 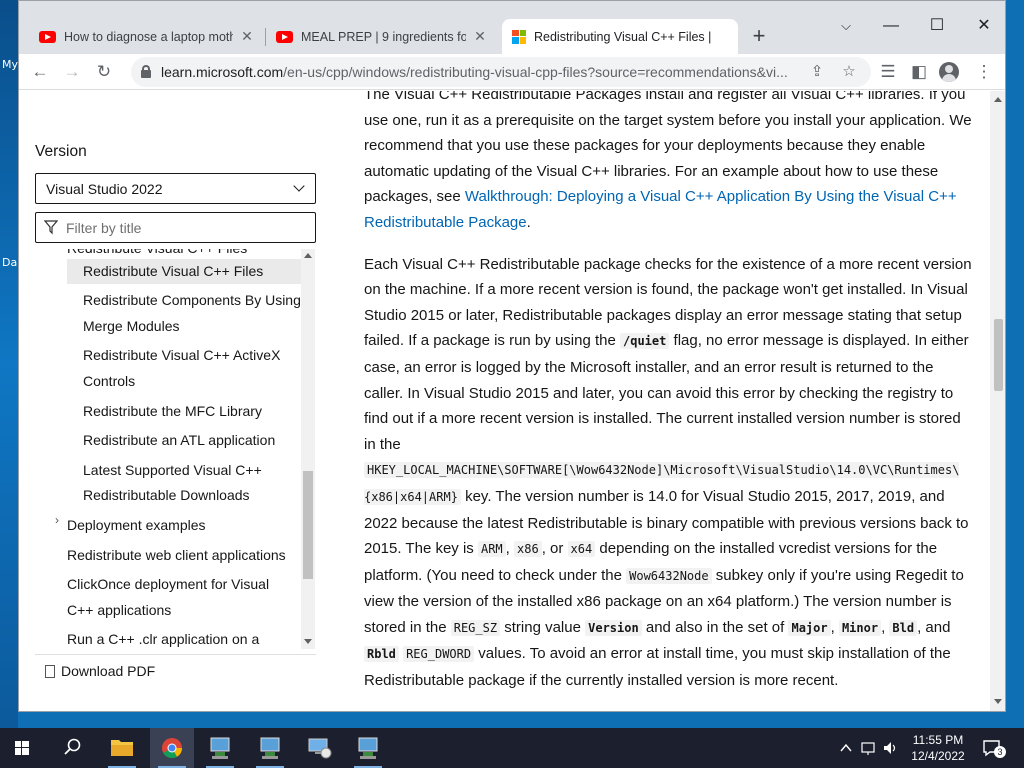 What do you see at coordinates (186, 228) in the screenshot?
I see `filter-input` at bounding box center [186, 228].